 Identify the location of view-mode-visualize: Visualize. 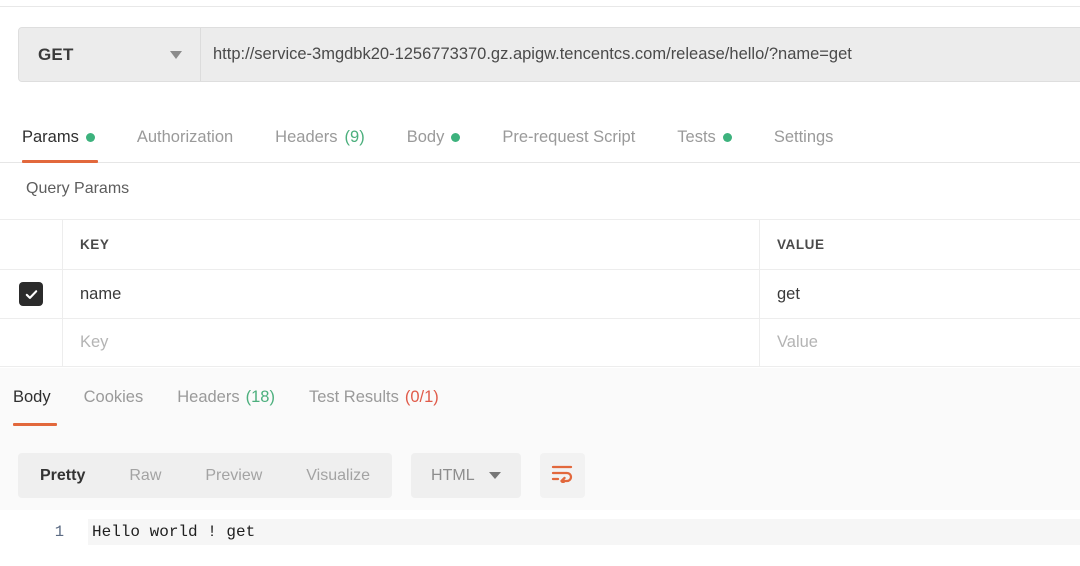
(338, 475).